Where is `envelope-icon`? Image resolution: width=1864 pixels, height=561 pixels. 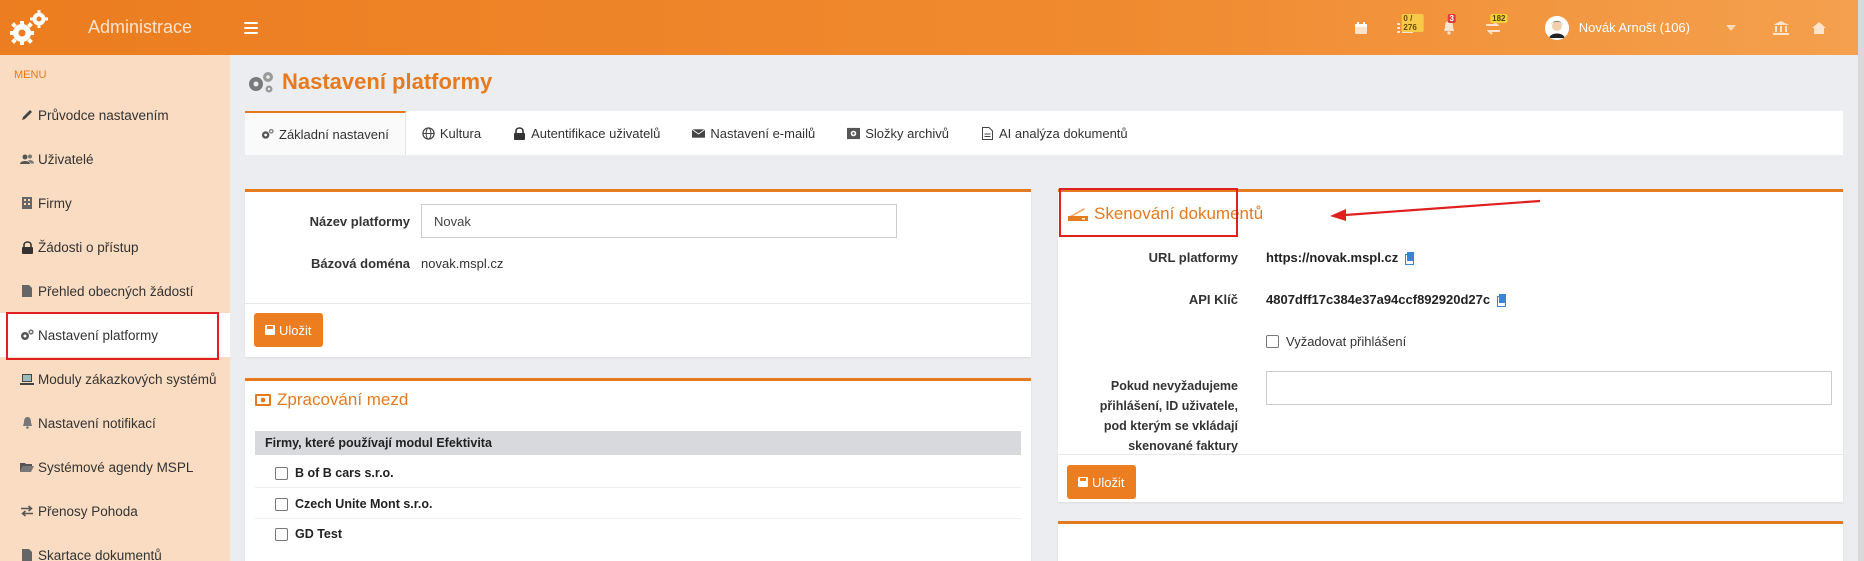 envelope-icon is located at coordinates (699, 133).